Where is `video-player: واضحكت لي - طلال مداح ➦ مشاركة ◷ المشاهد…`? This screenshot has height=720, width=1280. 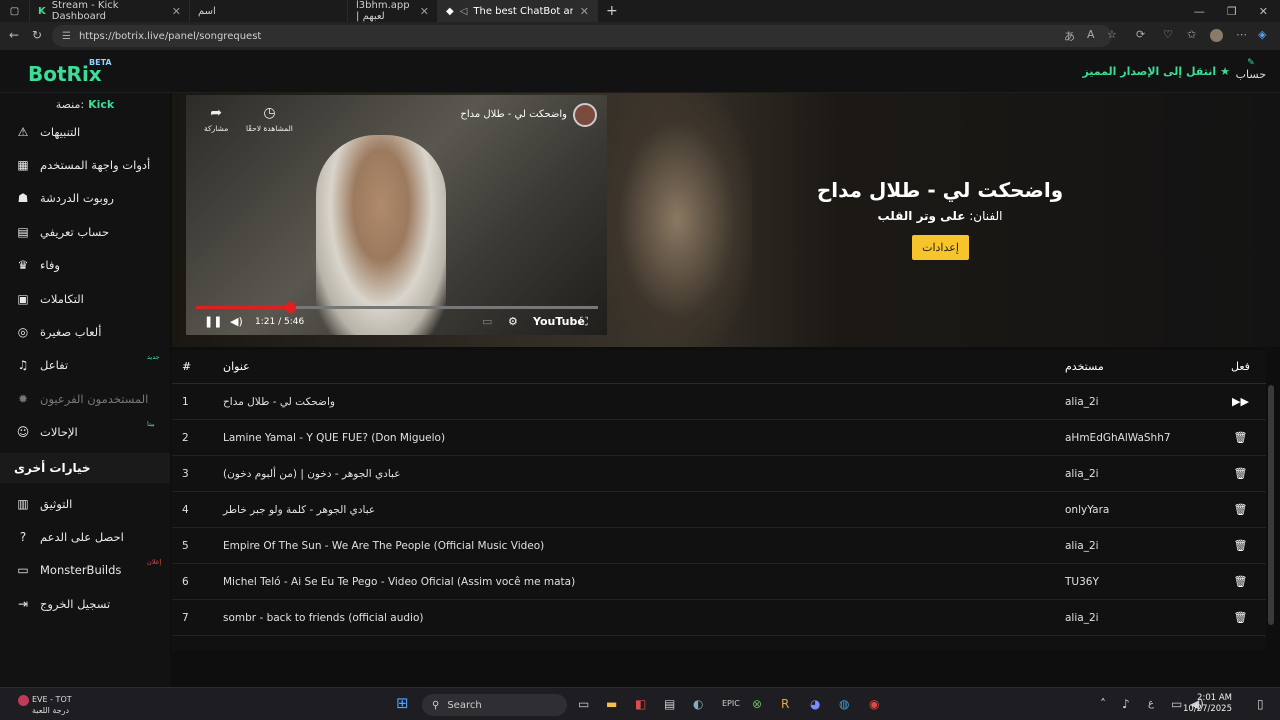
video-player: واضحكت لي - طلال مداح ➦ مشاركة ◷ المشاهد… is located at coordinates (396, 215).